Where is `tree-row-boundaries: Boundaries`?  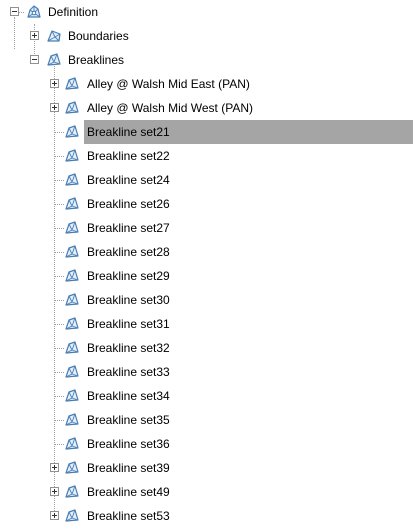
tree-row-boundaries: Boundaries is located at coordinates (206, 36).